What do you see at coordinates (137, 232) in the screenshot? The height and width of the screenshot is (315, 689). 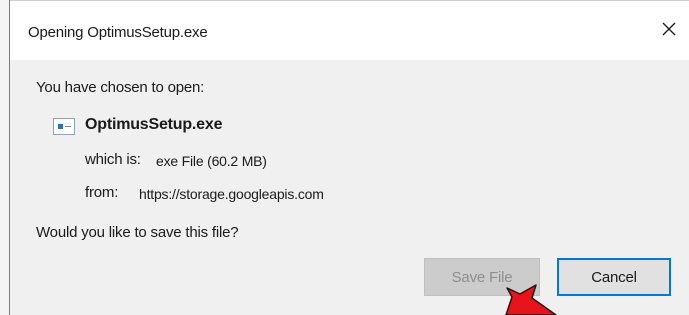 I see `save-question: Would you like to save this file?` at bounding box center [137, 232].